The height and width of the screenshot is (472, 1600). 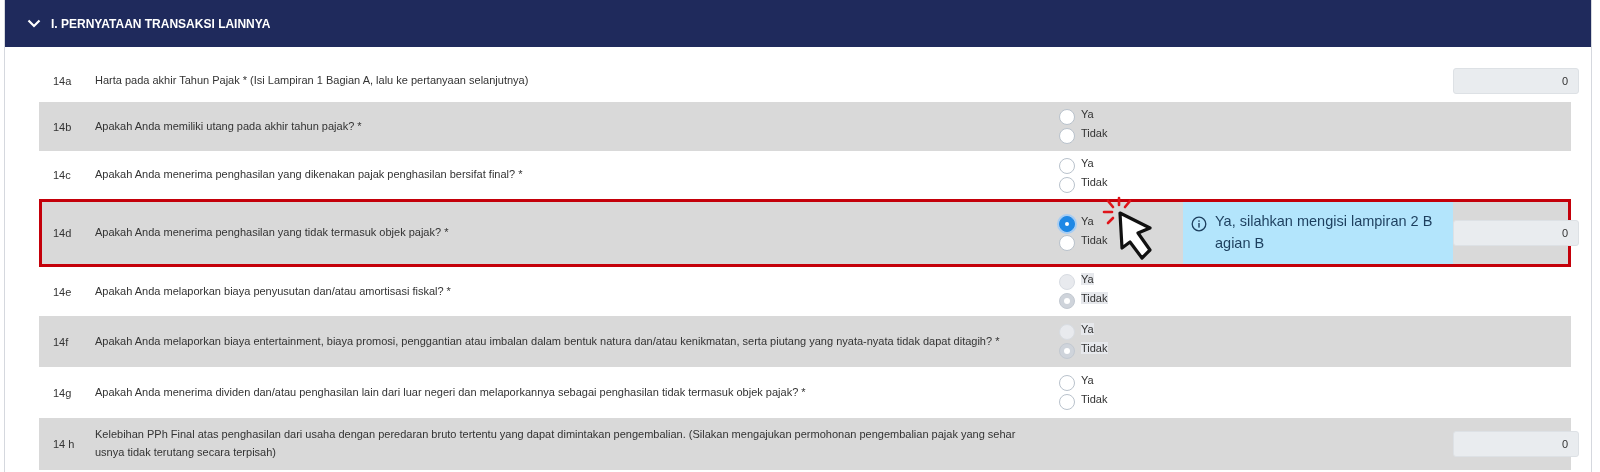 I want to click on question-text: Apakah Anda menerima penghasilan yang tidak termasuk objek pajak? *, so click(x=272, y=233).